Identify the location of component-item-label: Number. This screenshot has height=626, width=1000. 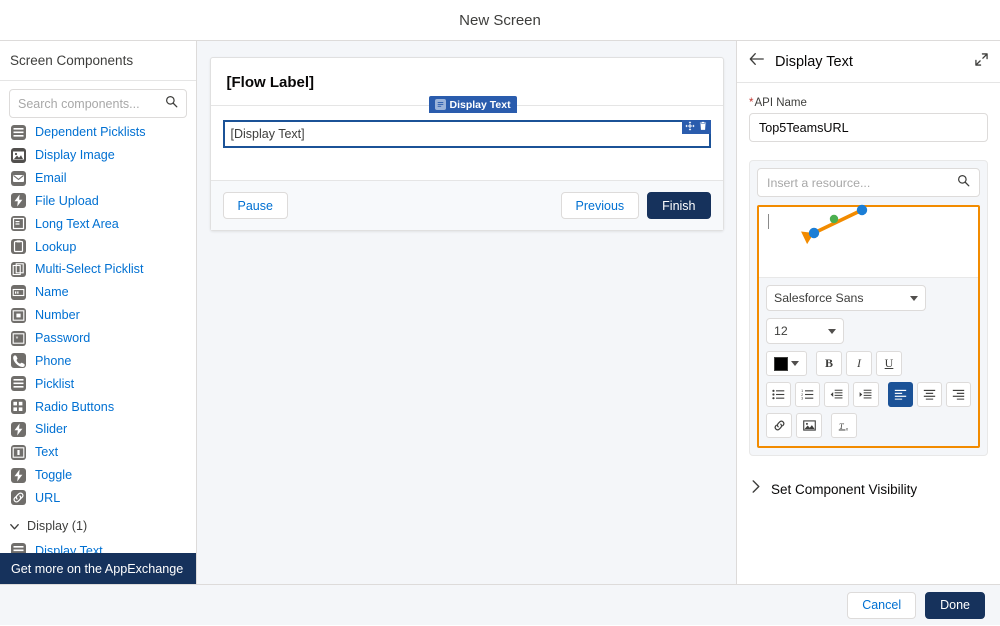
(57, 315).